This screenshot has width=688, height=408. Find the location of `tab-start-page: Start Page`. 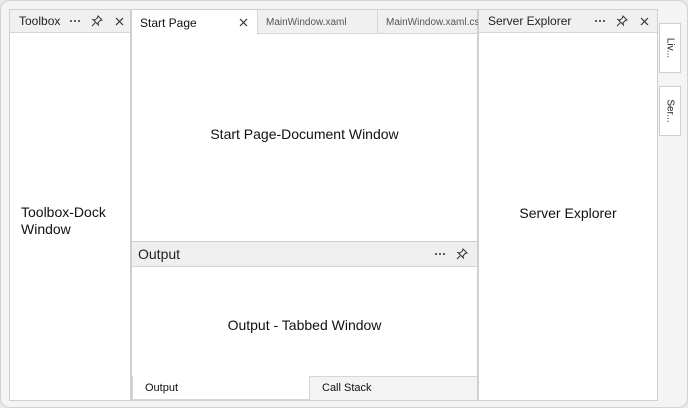

tab-start-page: Start Page is located at coordinates (195, 22).